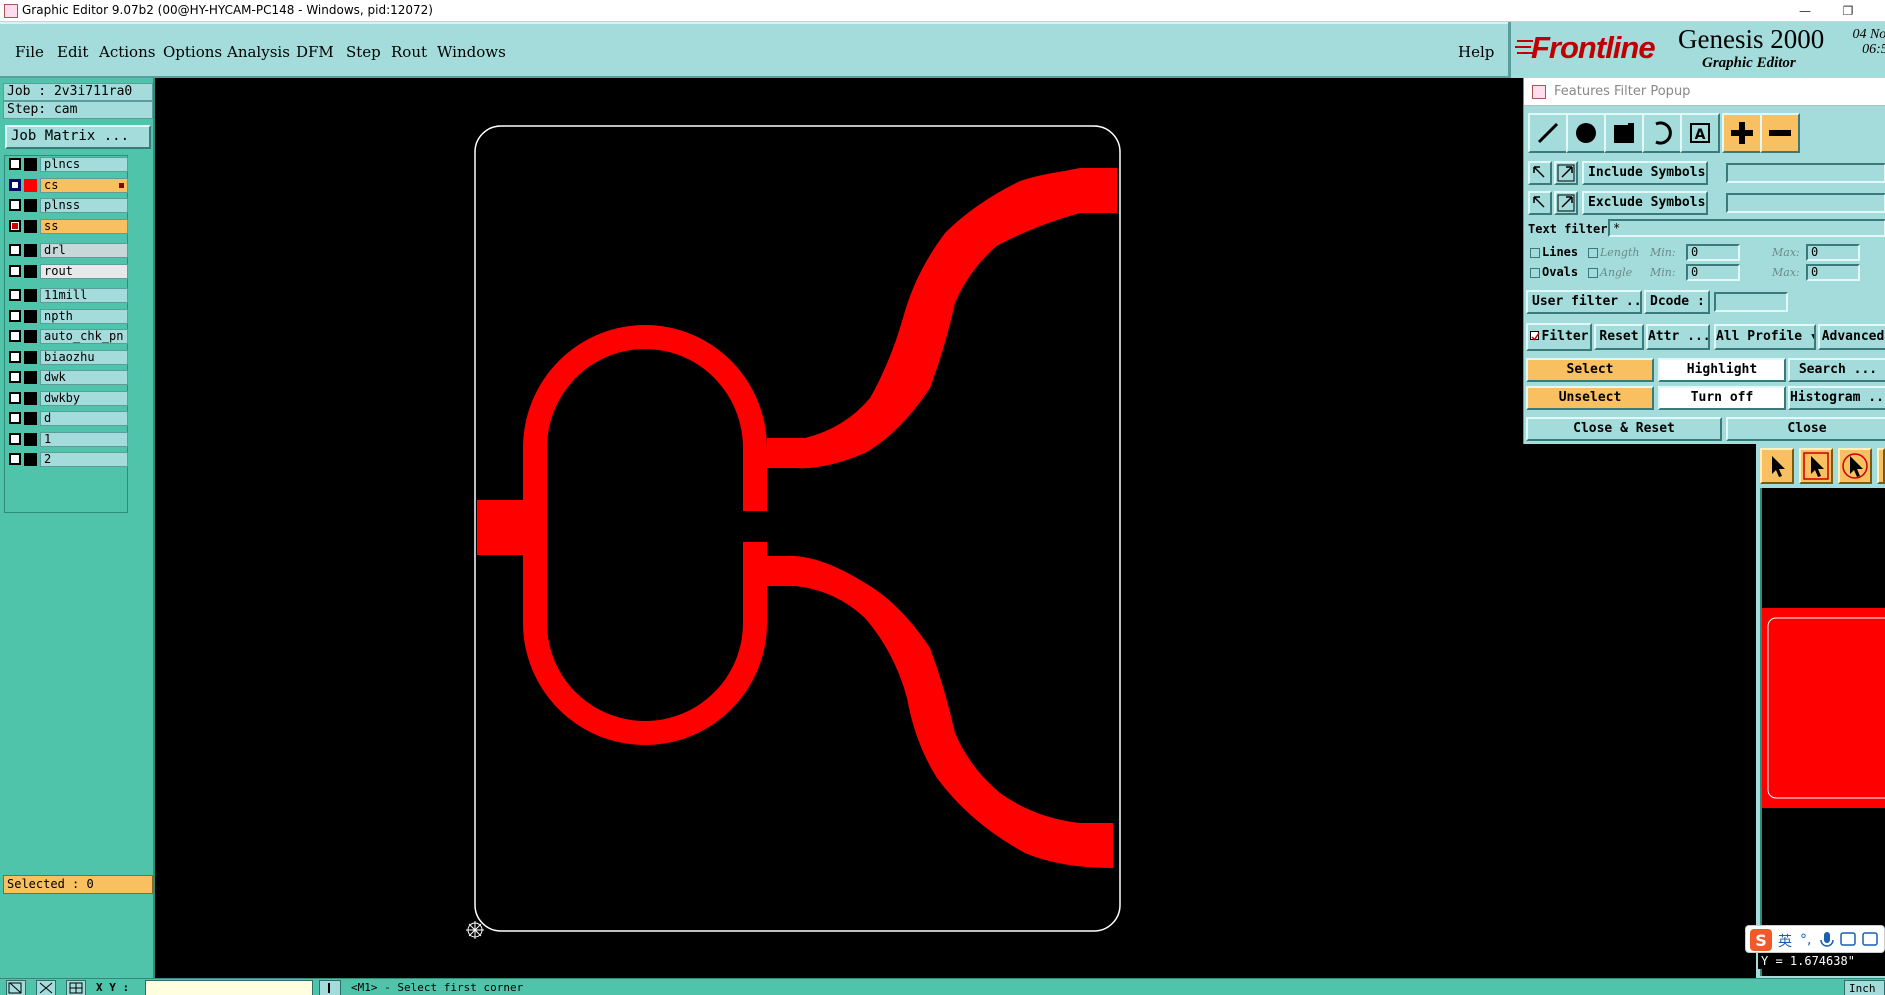 The width and height of the screenshot is (1885, 995). What do you see at coordinates (192, 52) in the screenshot?
I see `menu-options: Options` at bounding box center [192, 52].